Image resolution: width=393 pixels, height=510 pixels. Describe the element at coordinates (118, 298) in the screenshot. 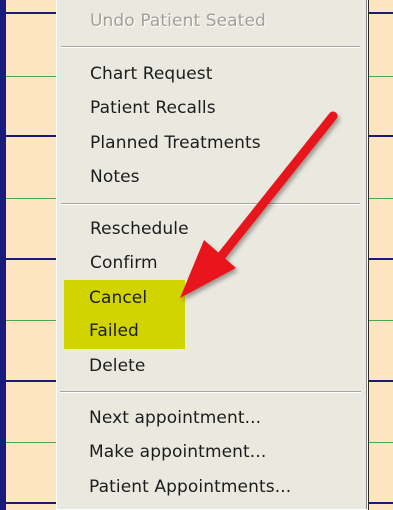

I see `menu-item-cancel: Cancel` at that location.